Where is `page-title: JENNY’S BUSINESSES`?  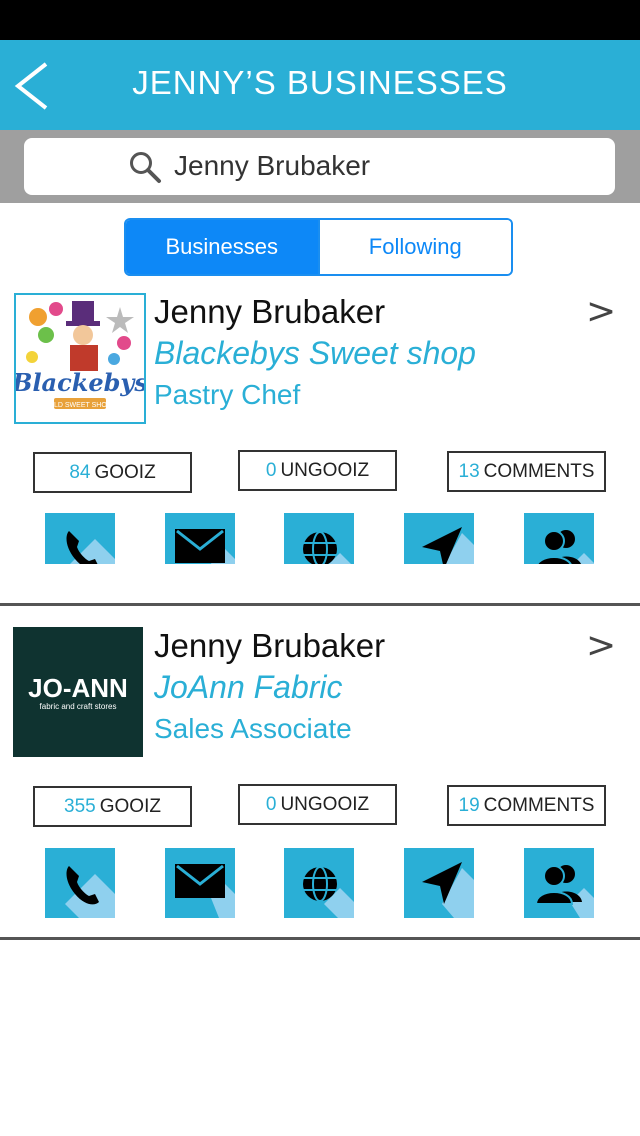
page-title: JENNY’S BUSINESSES is located at coordinates (320, 82).